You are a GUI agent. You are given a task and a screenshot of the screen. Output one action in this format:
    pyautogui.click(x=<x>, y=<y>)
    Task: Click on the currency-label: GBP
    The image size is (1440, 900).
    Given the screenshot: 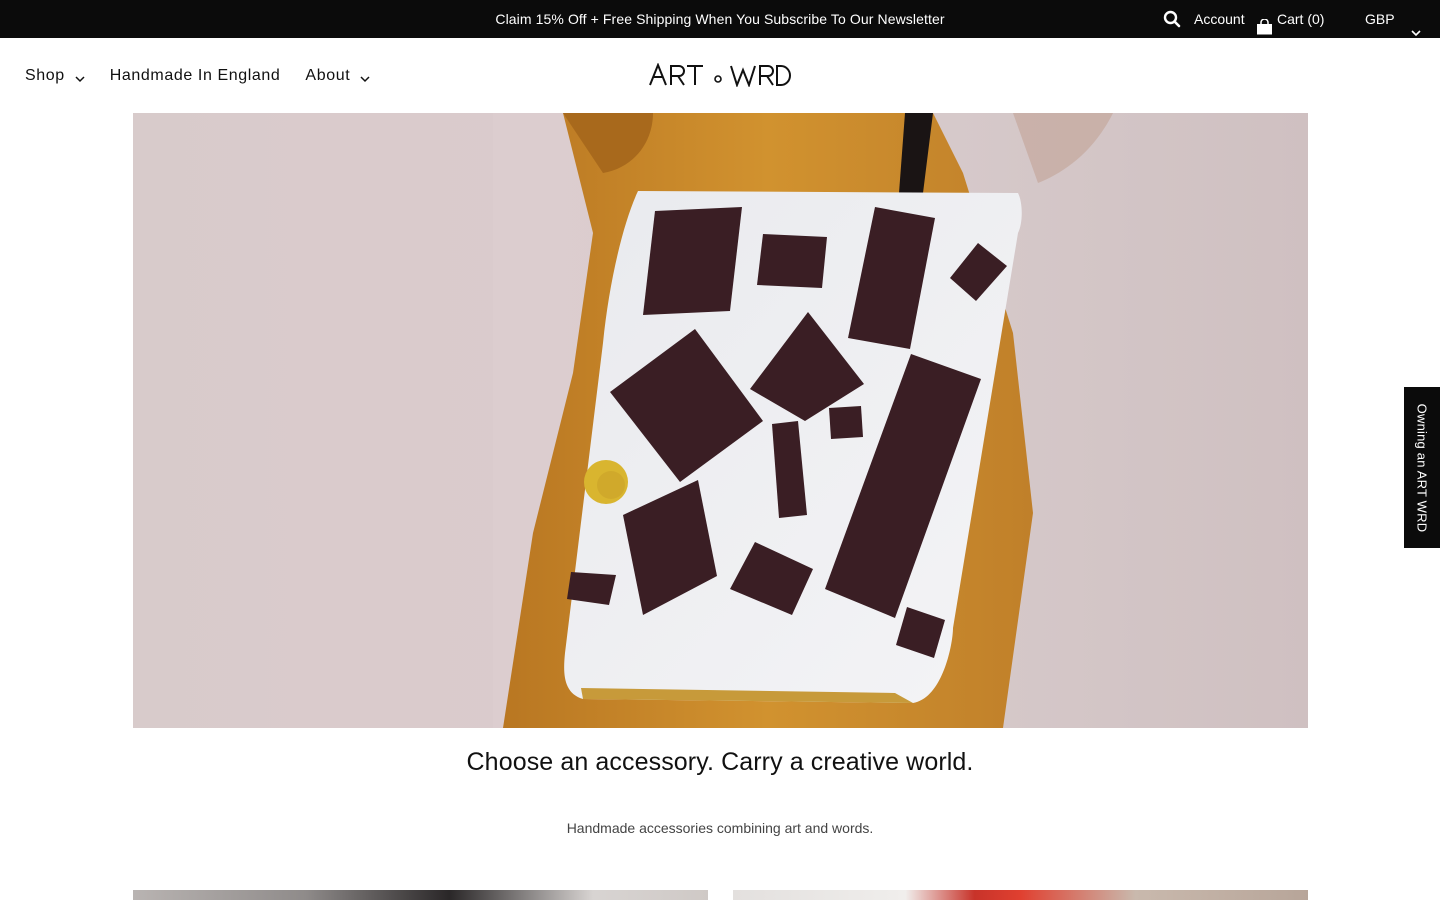 What is the action you would take?
    pyautogui.click(x=1380, y=19)
    